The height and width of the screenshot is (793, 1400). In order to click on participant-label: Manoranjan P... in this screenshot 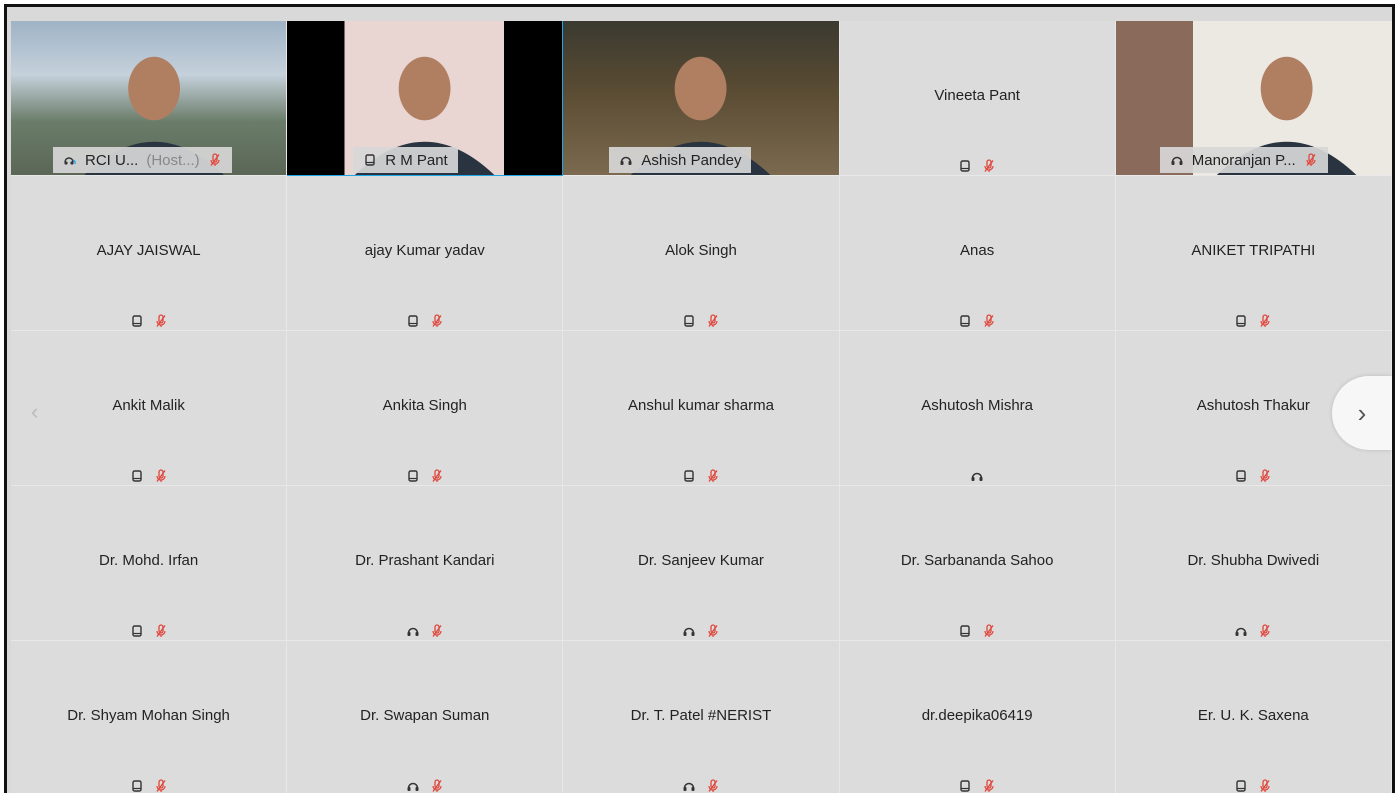, I will do `click(1243, 160)`.